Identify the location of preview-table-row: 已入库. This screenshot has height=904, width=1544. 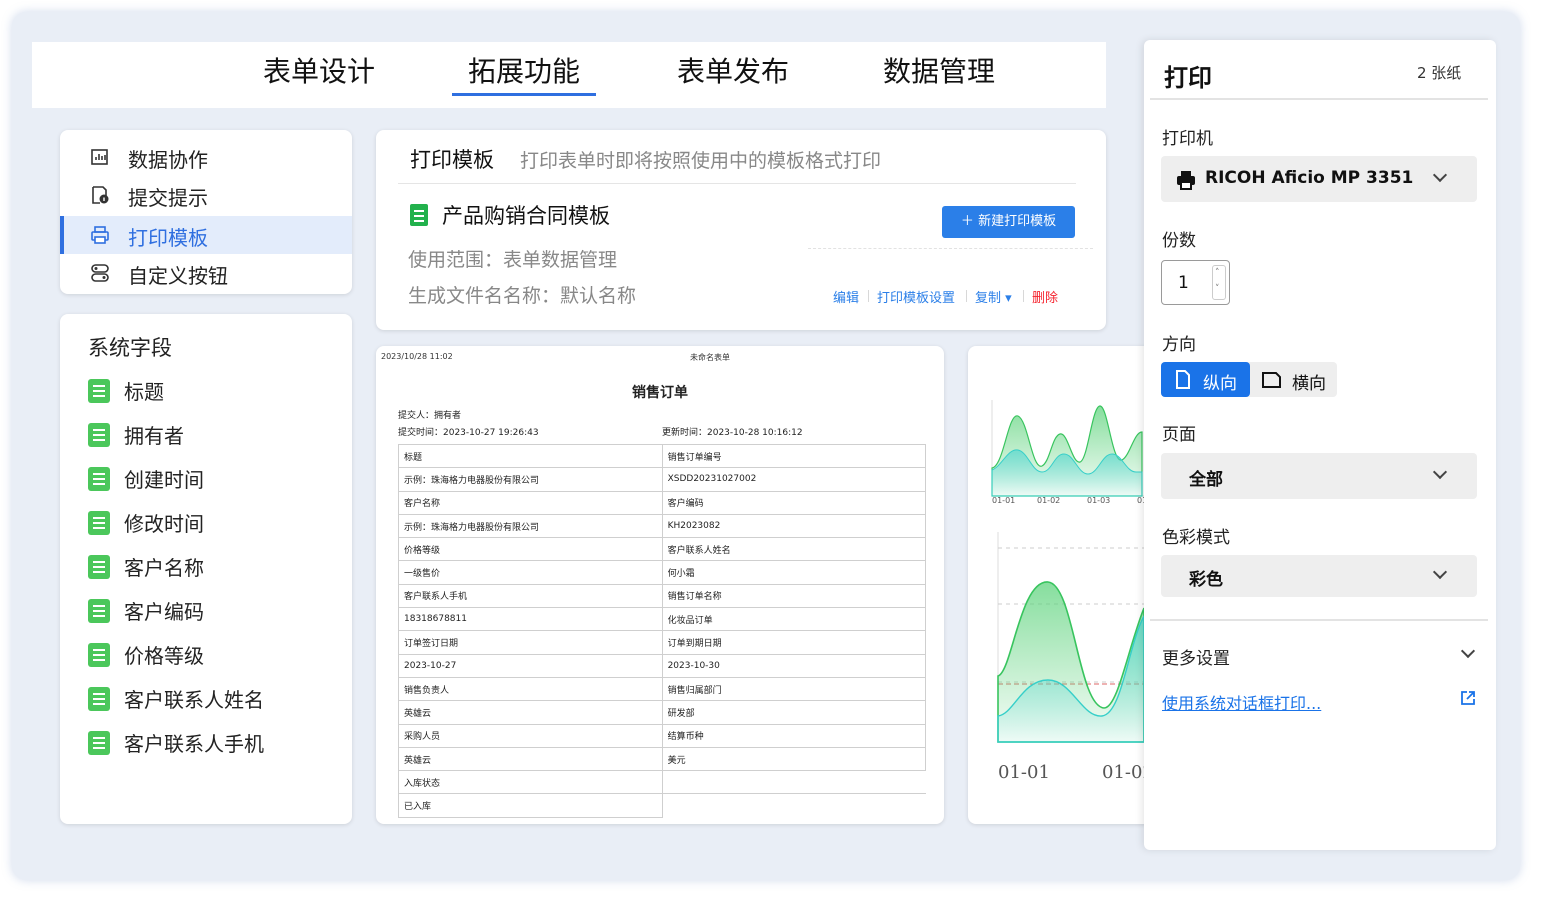
(662, 805).